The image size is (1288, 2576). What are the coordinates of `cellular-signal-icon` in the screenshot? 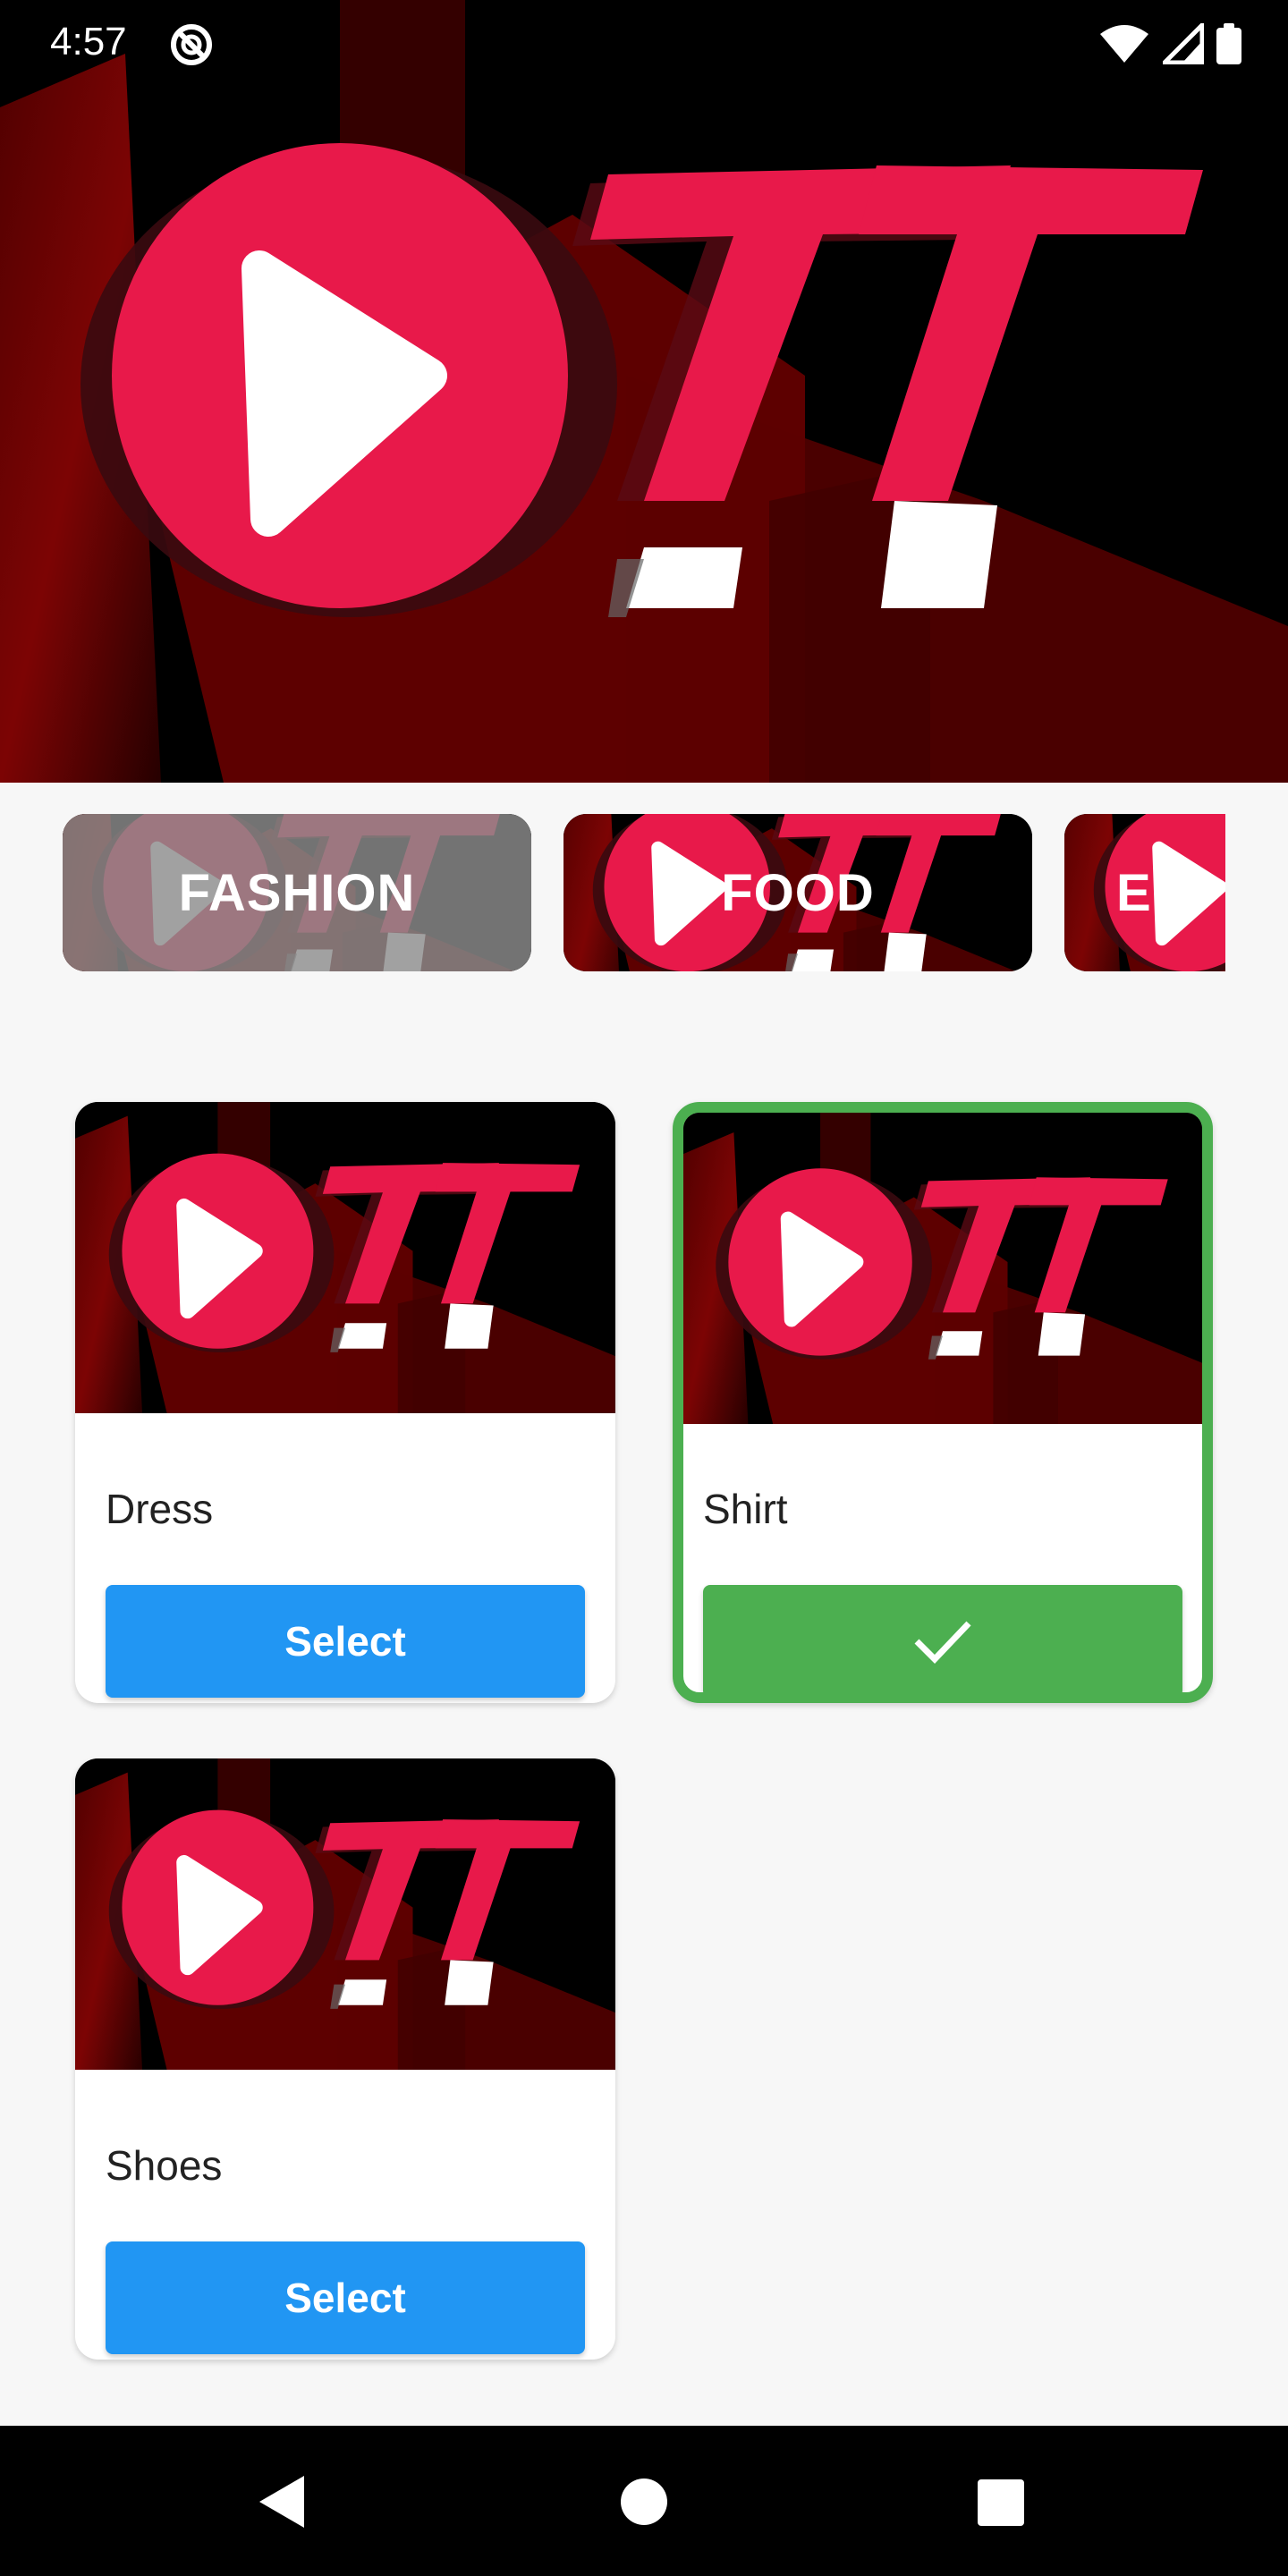 It's located at (1183, 43).